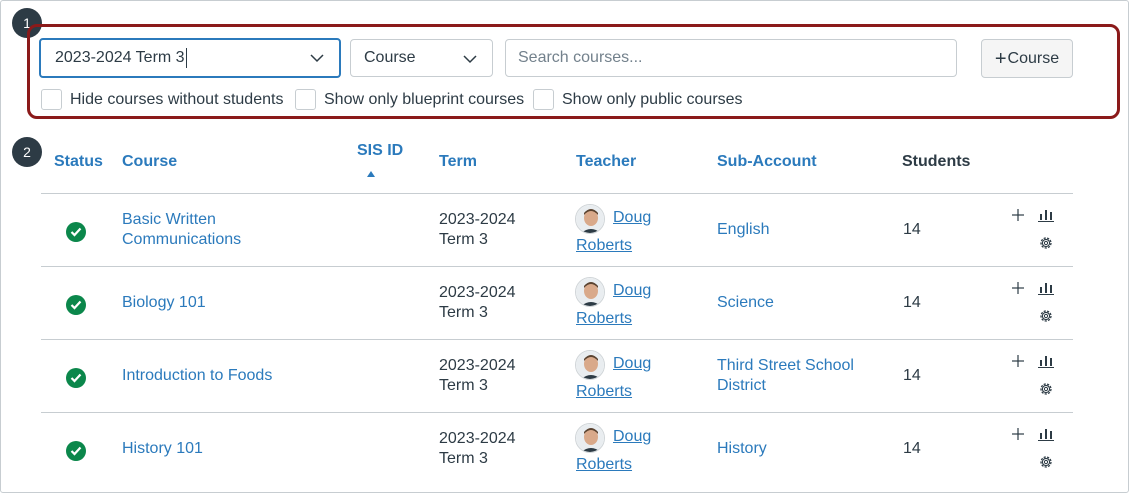 The width and height of the screenshot is (1129, 493). Describe the element at coordinates (164, 303) in the screenshot. I see `course-link: Biology 101` at that location.